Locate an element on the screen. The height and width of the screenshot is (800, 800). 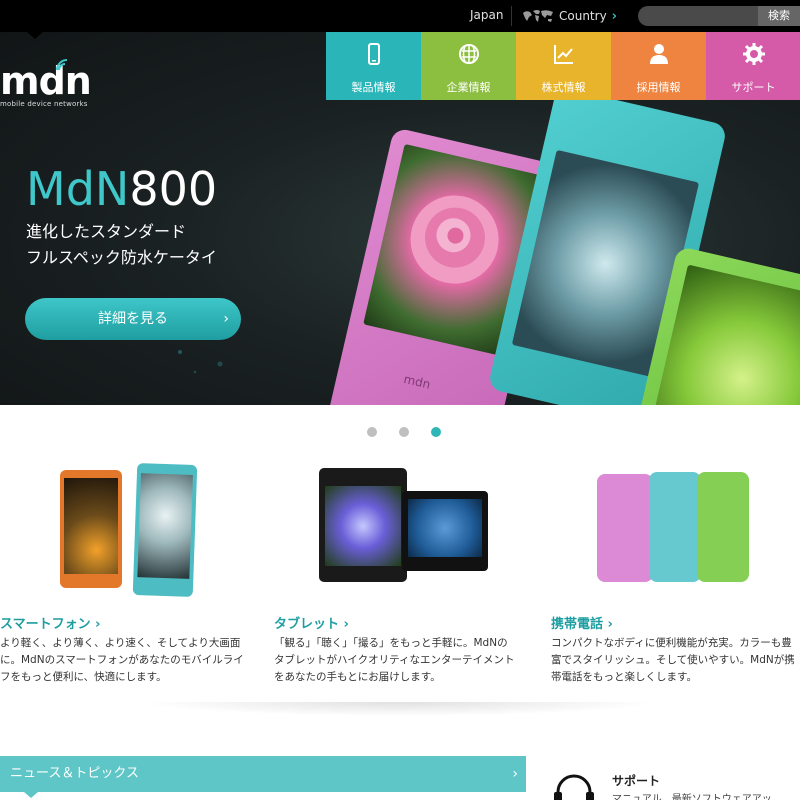
feature-phone-image is located at coordinates (677, 527).